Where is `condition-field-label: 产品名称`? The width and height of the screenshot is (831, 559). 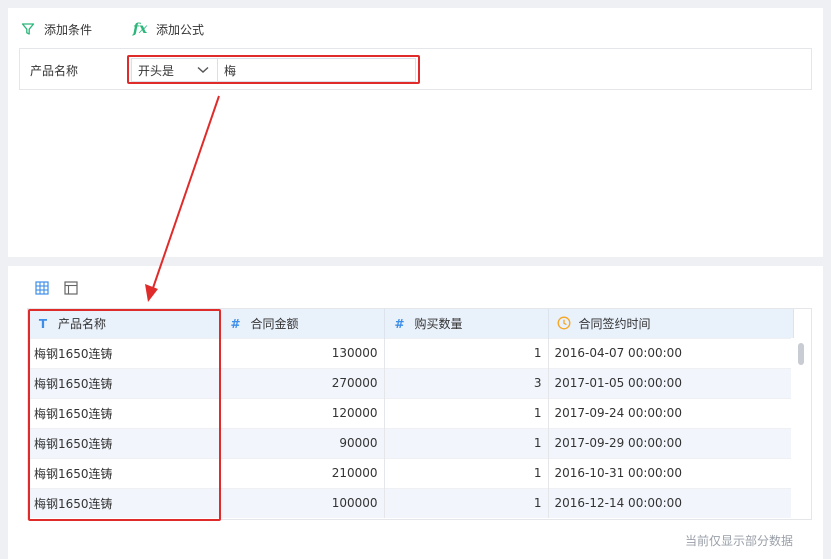
condition-field-label: 产品名称 is located at coordinates (54, 71).